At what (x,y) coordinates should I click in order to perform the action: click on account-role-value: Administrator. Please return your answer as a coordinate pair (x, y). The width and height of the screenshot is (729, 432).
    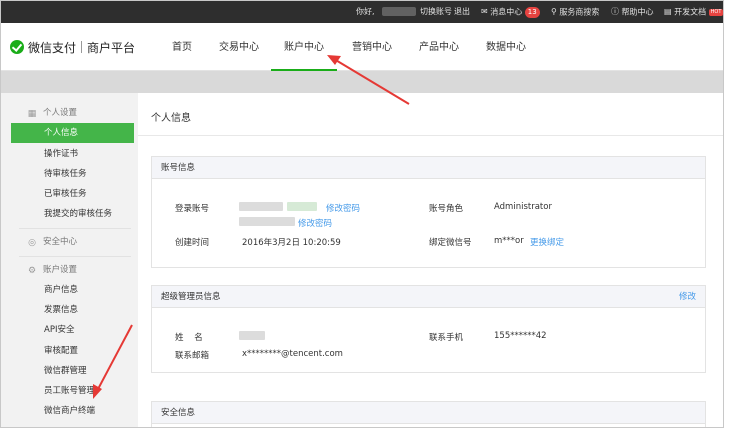
    Looking at the image, I should click on (523, 207).